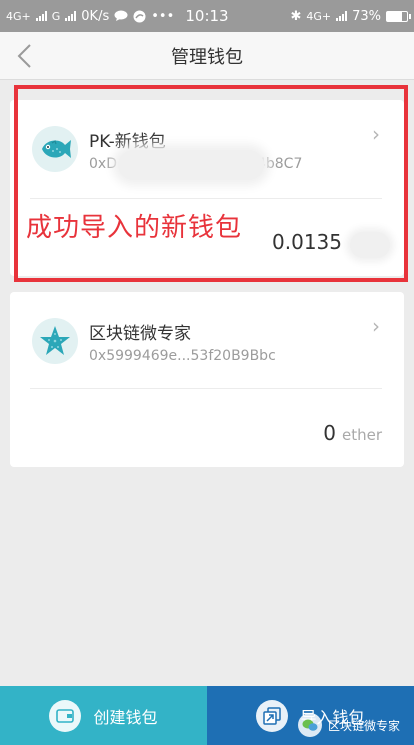 This screenshot has width=414, height=745. I want to click on network-type-2: G, so click(56, 16).